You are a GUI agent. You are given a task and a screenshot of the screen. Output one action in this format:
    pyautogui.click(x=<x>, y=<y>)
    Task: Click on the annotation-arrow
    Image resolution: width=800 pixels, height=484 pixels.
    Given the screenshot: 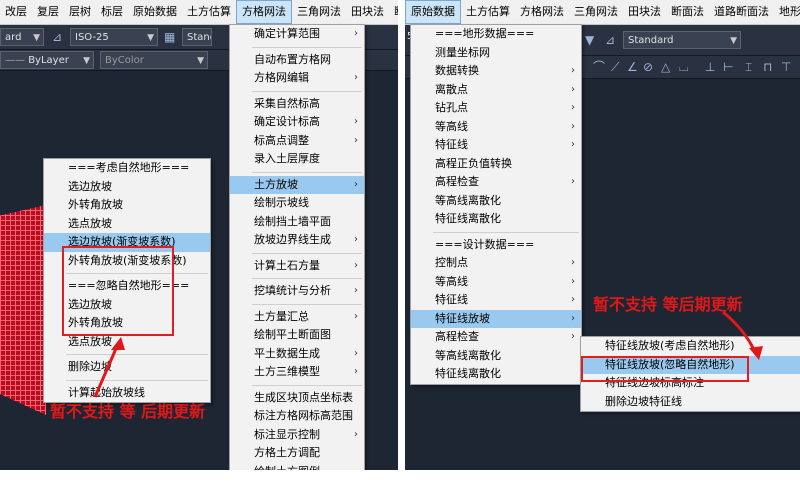 What is the action you would take?
    pyautogui.click(x=742, y=335)
    